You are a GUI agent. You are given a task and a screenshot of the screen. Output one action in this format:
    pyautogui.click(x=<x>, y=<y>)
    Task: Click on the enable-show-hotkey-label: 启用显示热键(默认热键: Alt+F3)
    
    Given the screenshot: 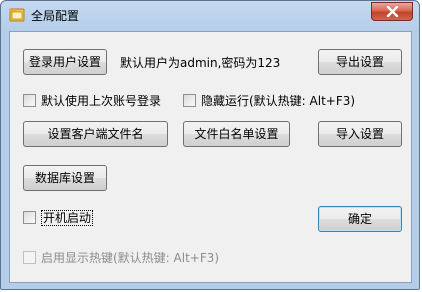 What is the action you would take?
    pyautogui.click(x=130, y=258)
    